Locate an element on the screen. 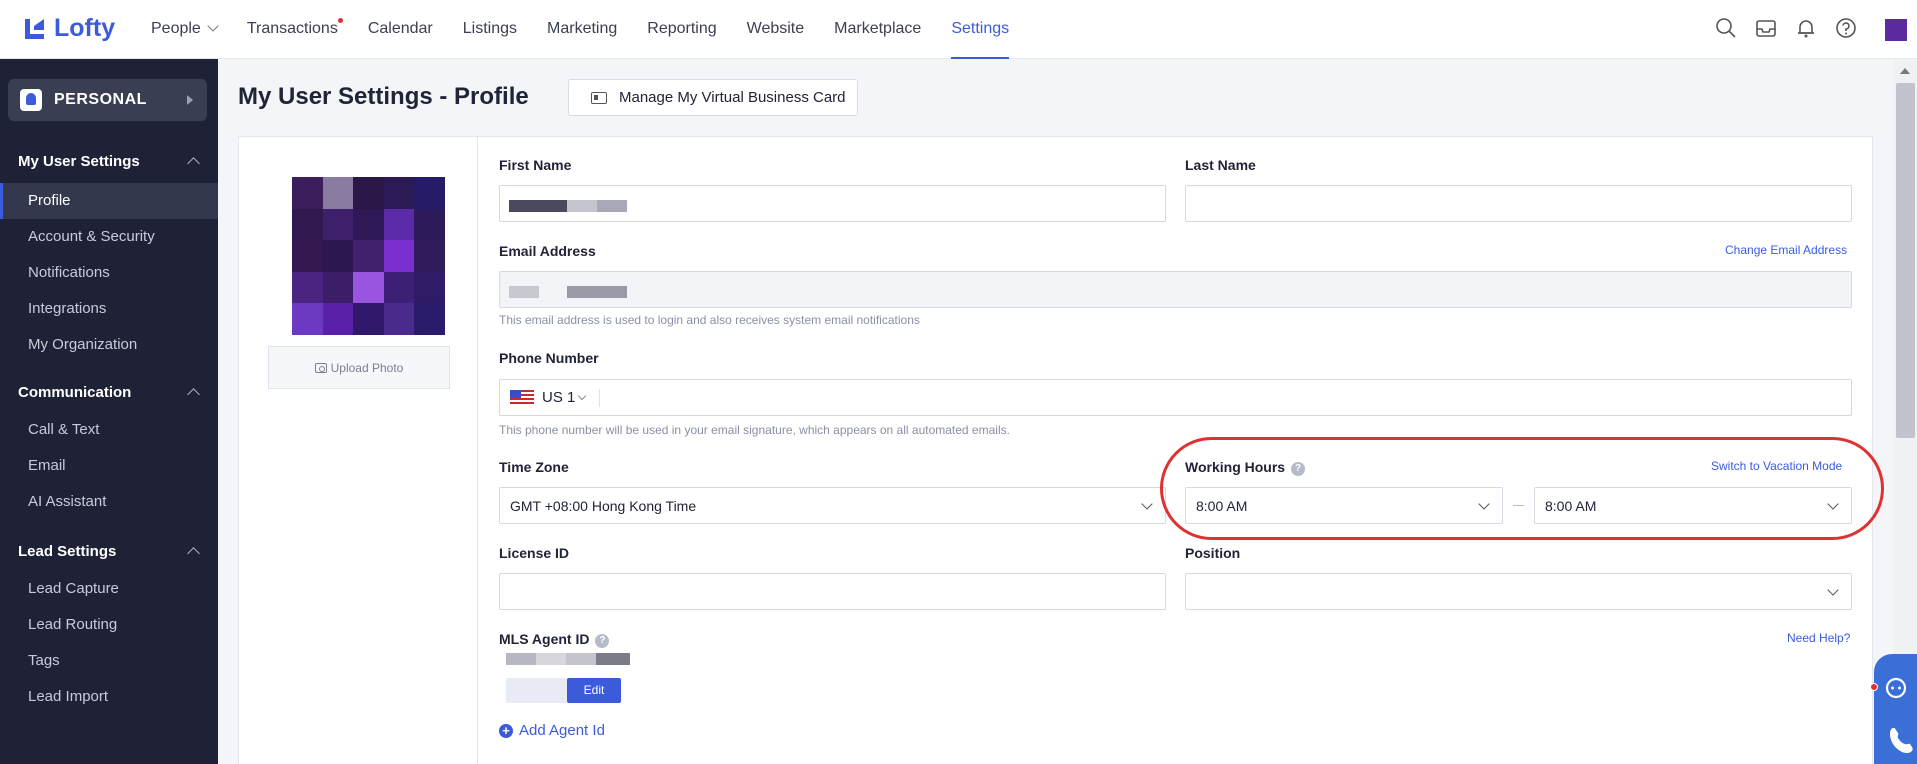 The width and height of the screenshot is (1917, 764). time-zone-label: Time Zone is located at coordinates (534, 467).